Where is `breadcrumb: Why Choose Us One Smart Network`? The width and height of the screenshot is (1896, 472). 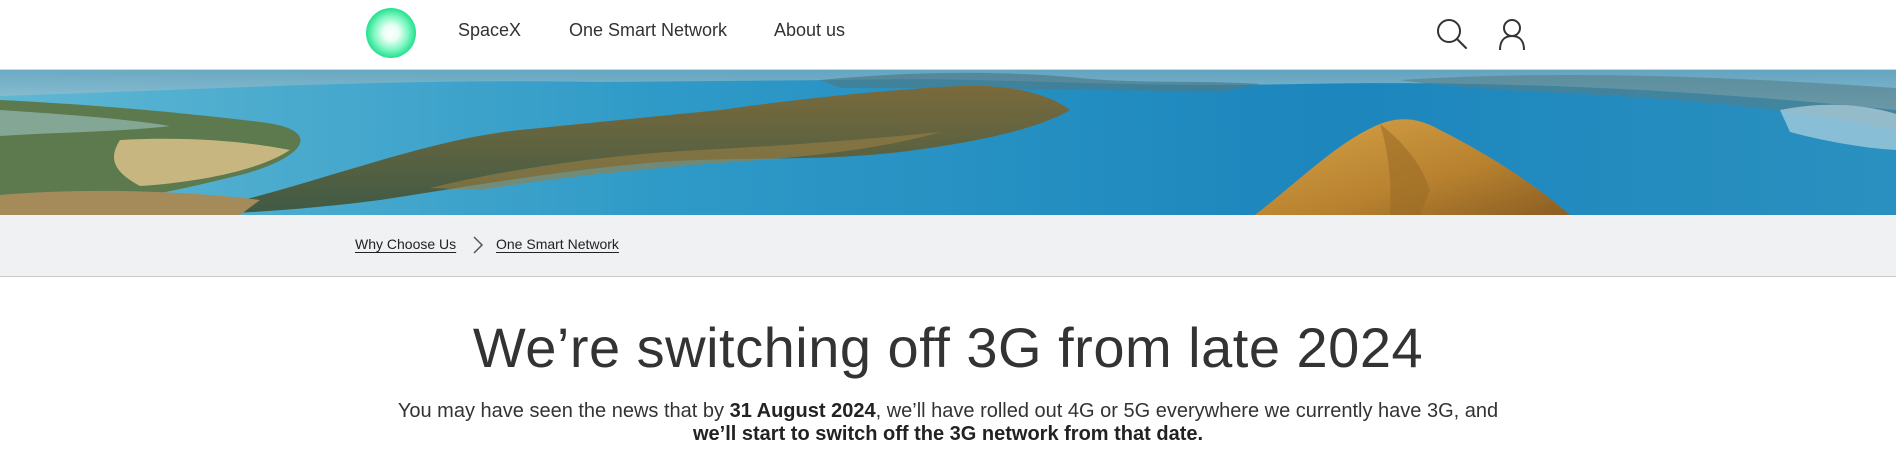 breadcrumb: Why Choose Us One Smart Network is located at coordinates (948, 246).